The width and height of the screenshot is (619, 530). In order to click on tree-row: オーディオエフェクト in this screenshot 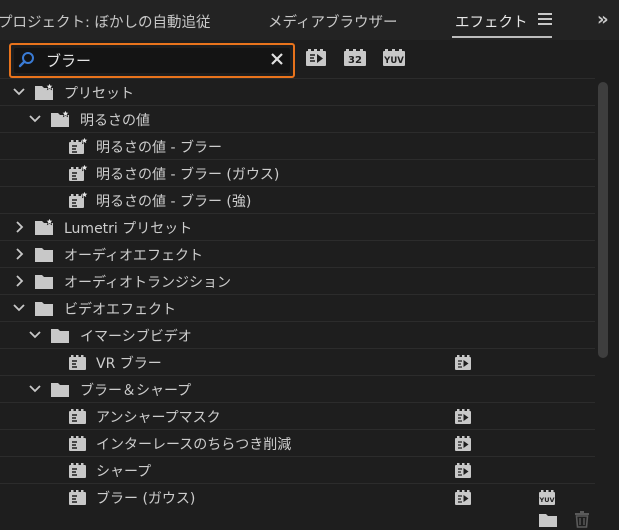, I will do `click(297, 254)`.